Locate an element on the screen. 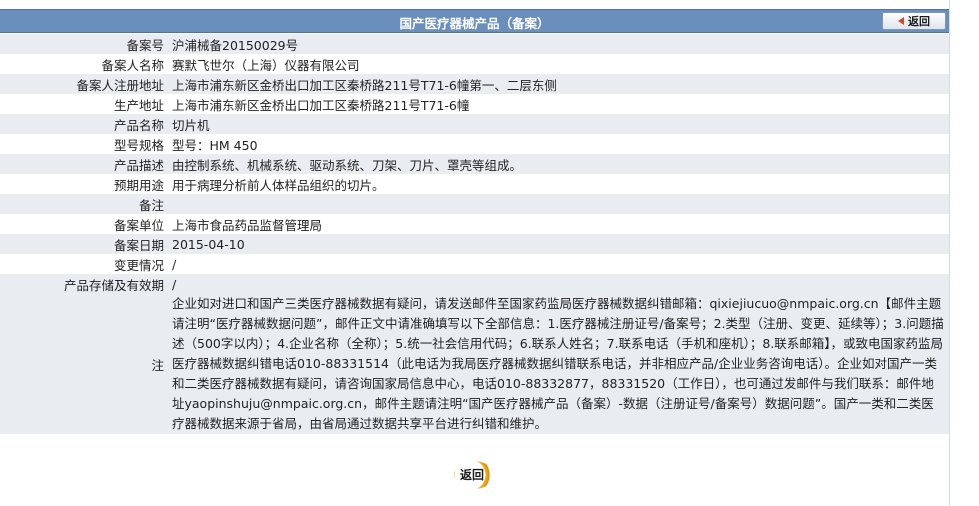  field-label: 备注 is located at coordinates (84, 204).